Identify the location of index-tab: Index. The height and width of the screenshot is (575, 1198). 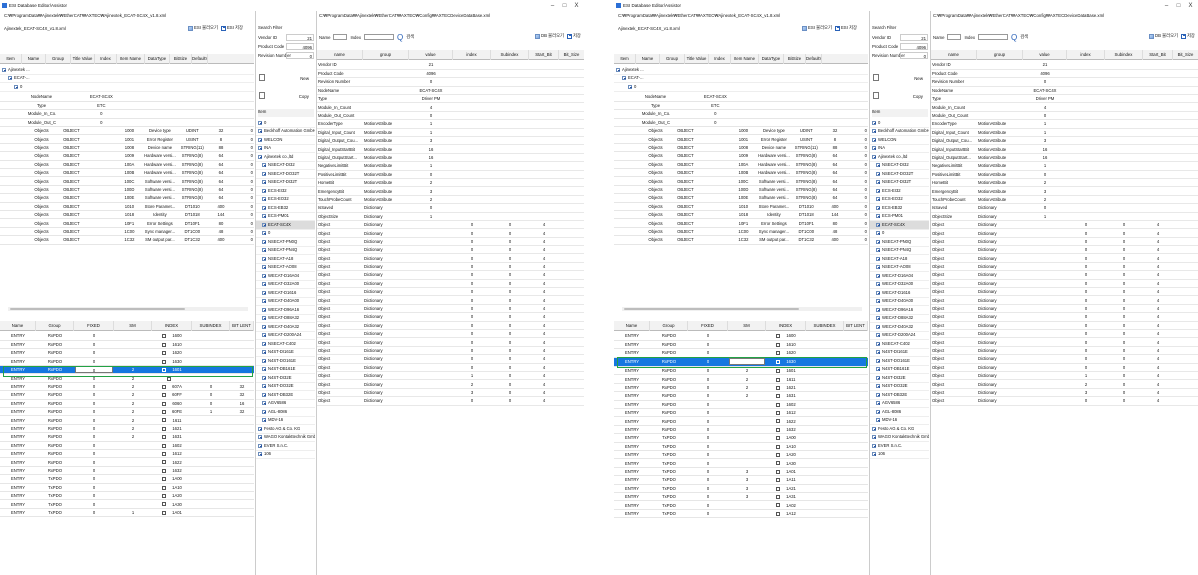
(969, 37).